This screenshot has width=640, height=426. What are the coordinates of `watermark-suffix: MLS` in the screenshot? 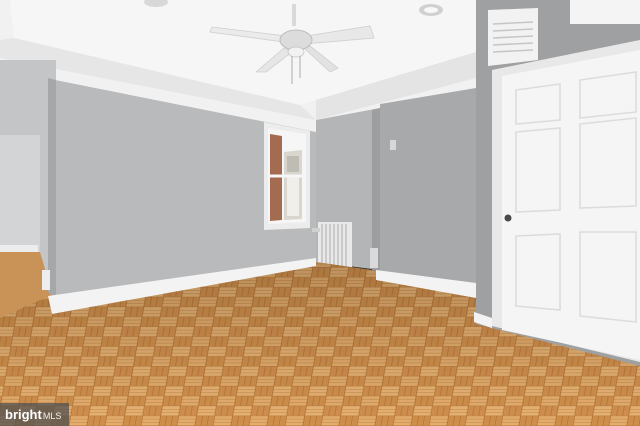 It's located at (52, 416).